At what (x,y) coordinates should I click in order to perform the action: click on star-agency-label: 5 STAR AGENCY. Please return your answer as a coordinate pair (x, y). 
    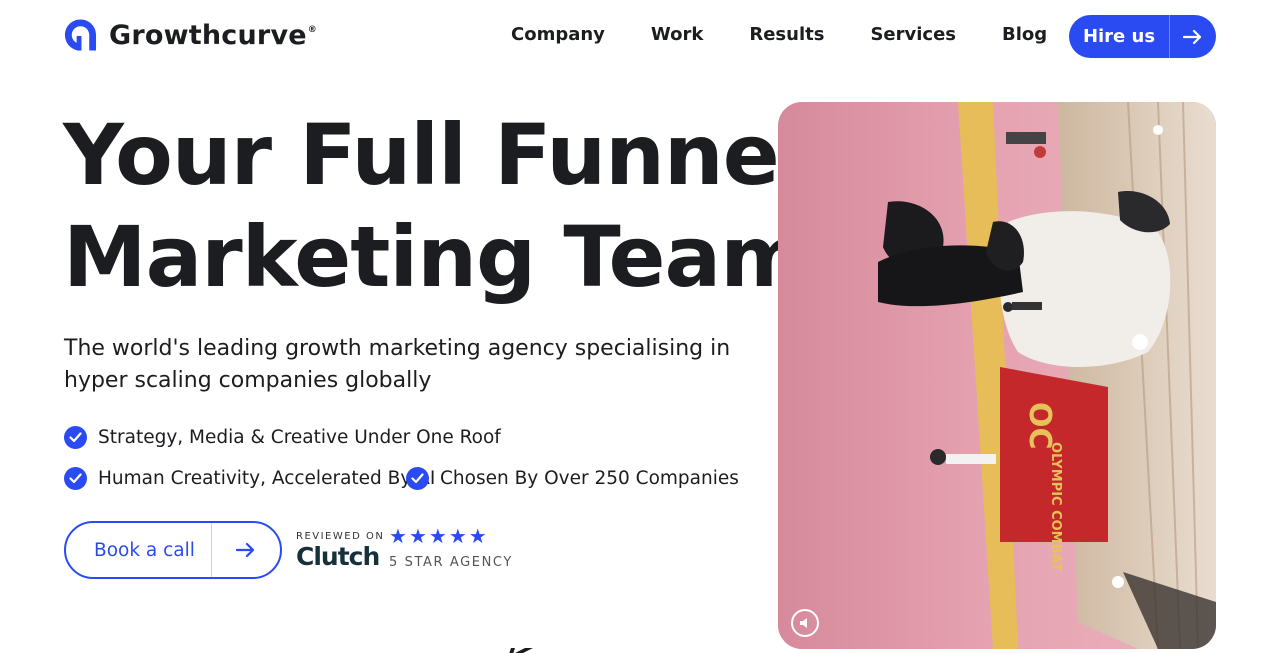
    Looking at the image, I should click on (451, 562).